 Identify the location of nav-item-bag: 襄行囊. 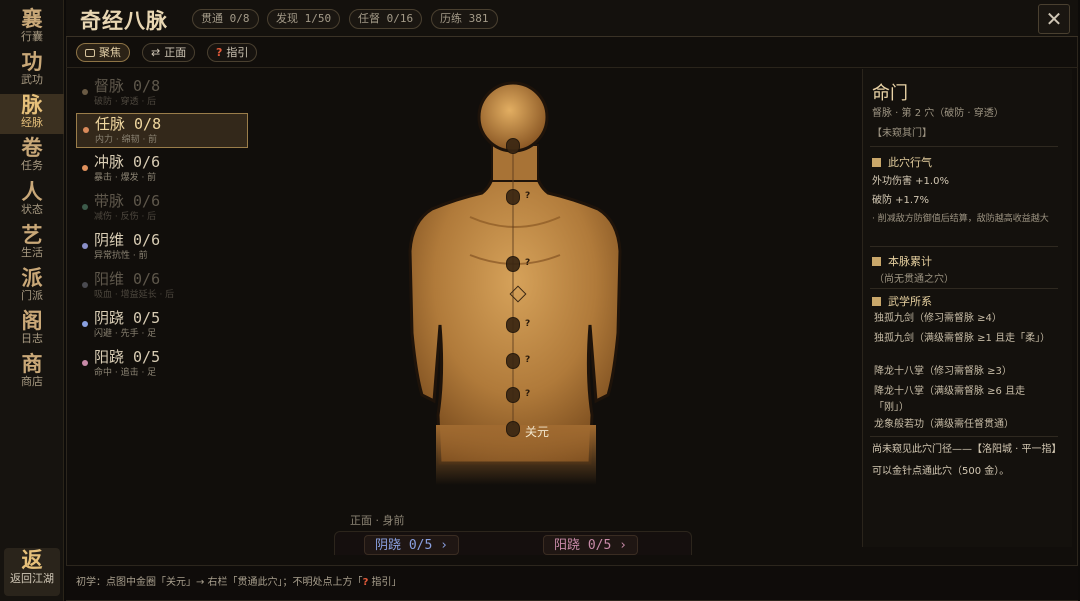
(32, 25).